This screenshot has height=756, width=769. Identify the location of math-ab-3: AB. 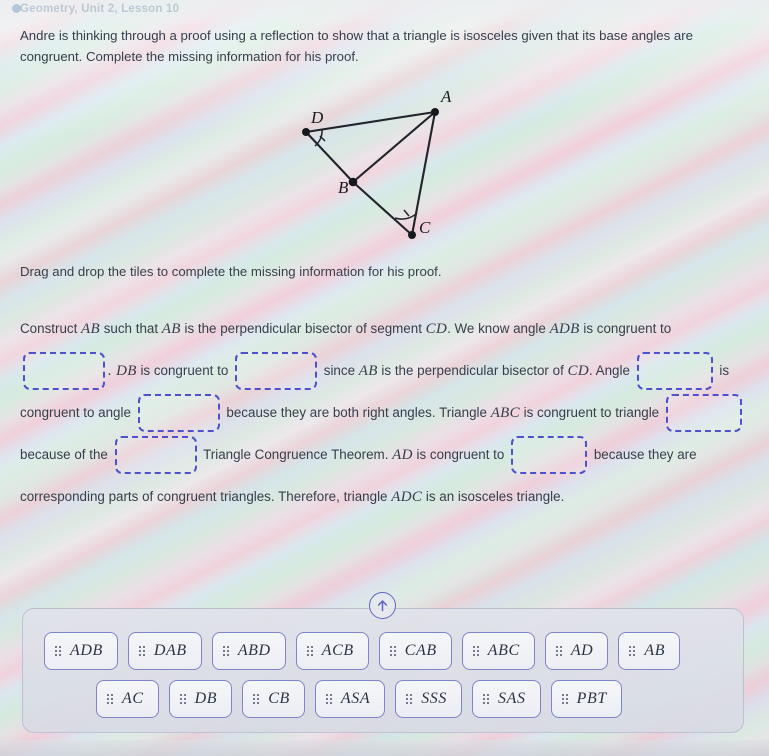
(368, 371).